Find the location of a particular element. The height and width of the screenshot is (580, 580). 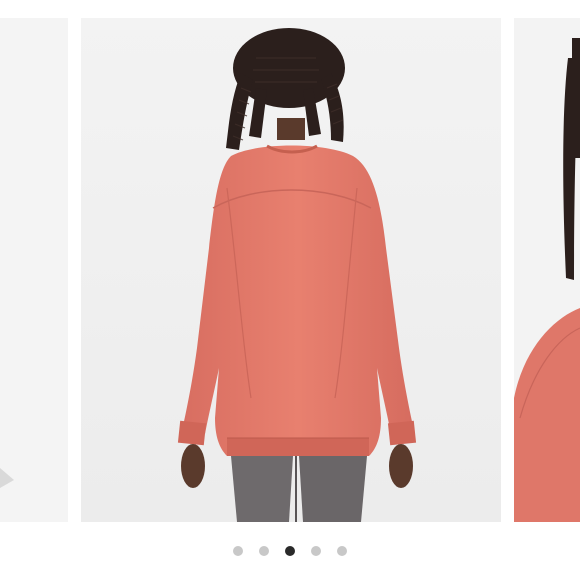

product-image-next is located at coordinates (547, 270).